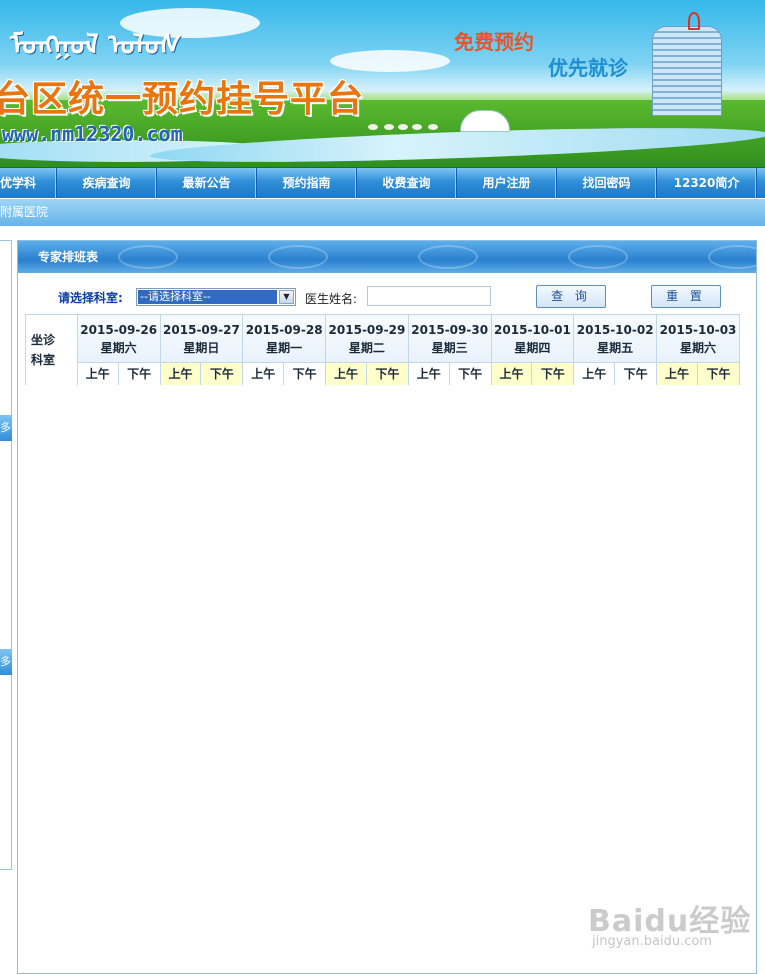 The height and width of the screenshot is (974, 765). Describe the element at coordinates (686, 296) in the screenshot. I see `reset-button: 重 置` at that location.